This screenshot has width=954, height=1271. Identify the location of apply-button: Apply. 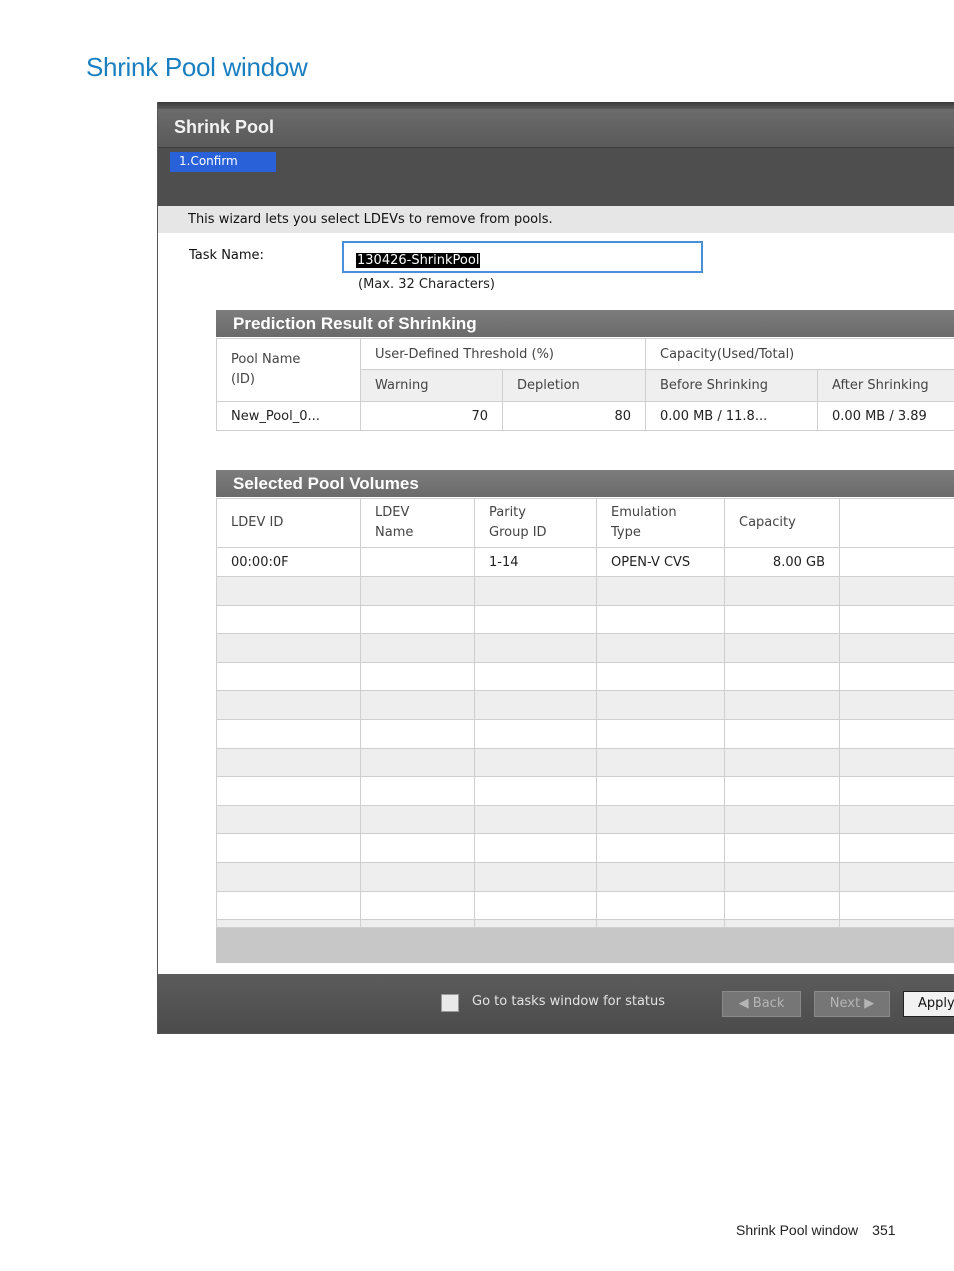
(928, 1004).